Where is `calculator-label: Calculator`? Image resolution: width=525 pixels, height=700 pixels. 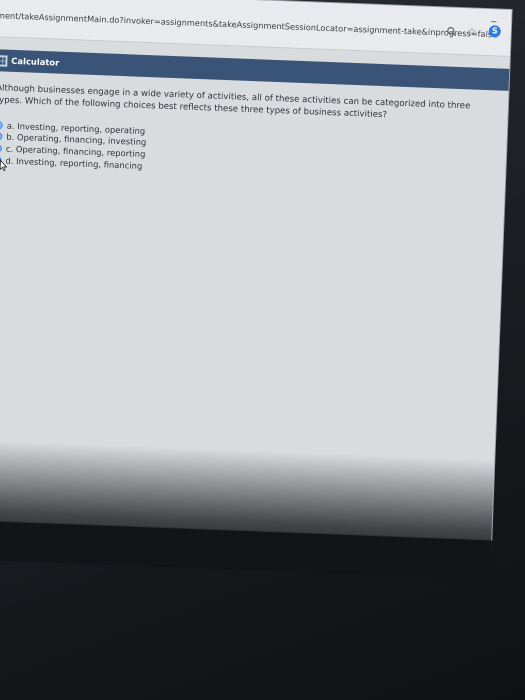 calculator-label: Calculator is located at coordinates (35, 61).